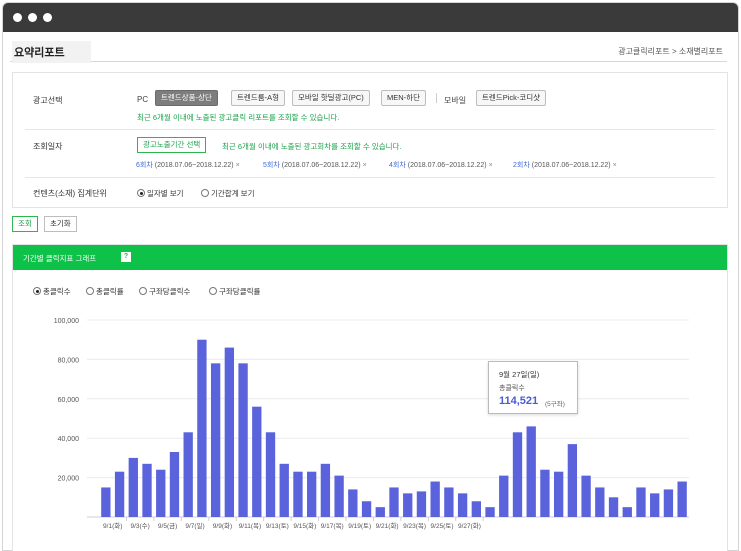 The image size is (741, 551). Describe the element at coordinates (387, 526) in the screenshot. I see `x-tick-label: 9/21(화)` at that location.